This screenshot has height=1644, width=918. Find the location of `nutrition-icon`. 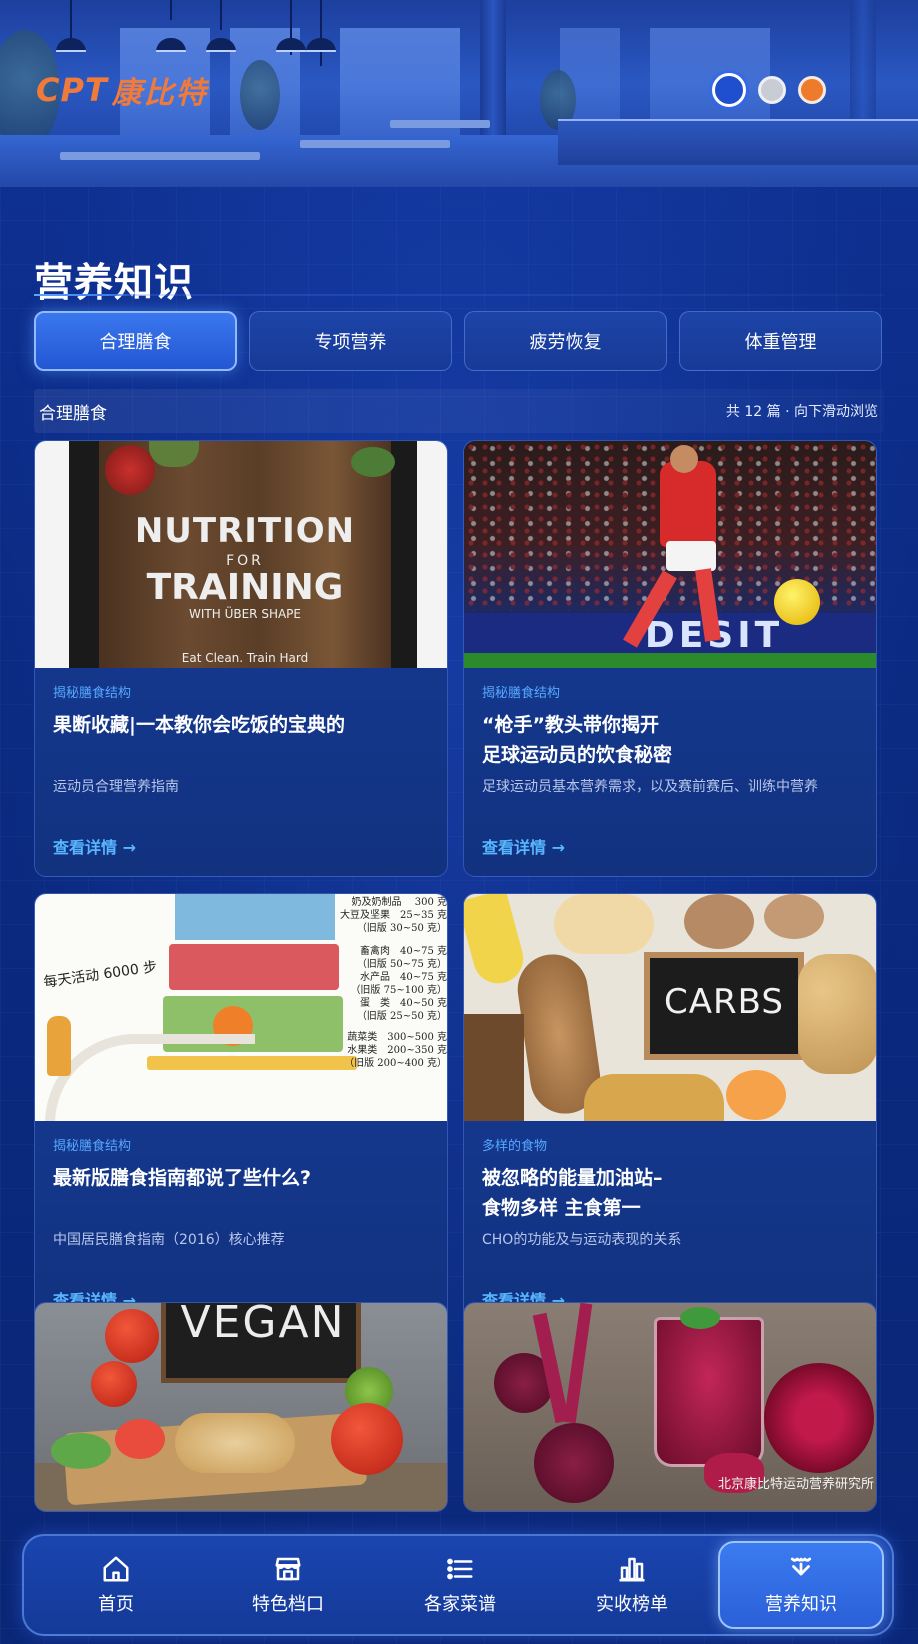

nutrition-icon is located at coordinates (801, 1566).